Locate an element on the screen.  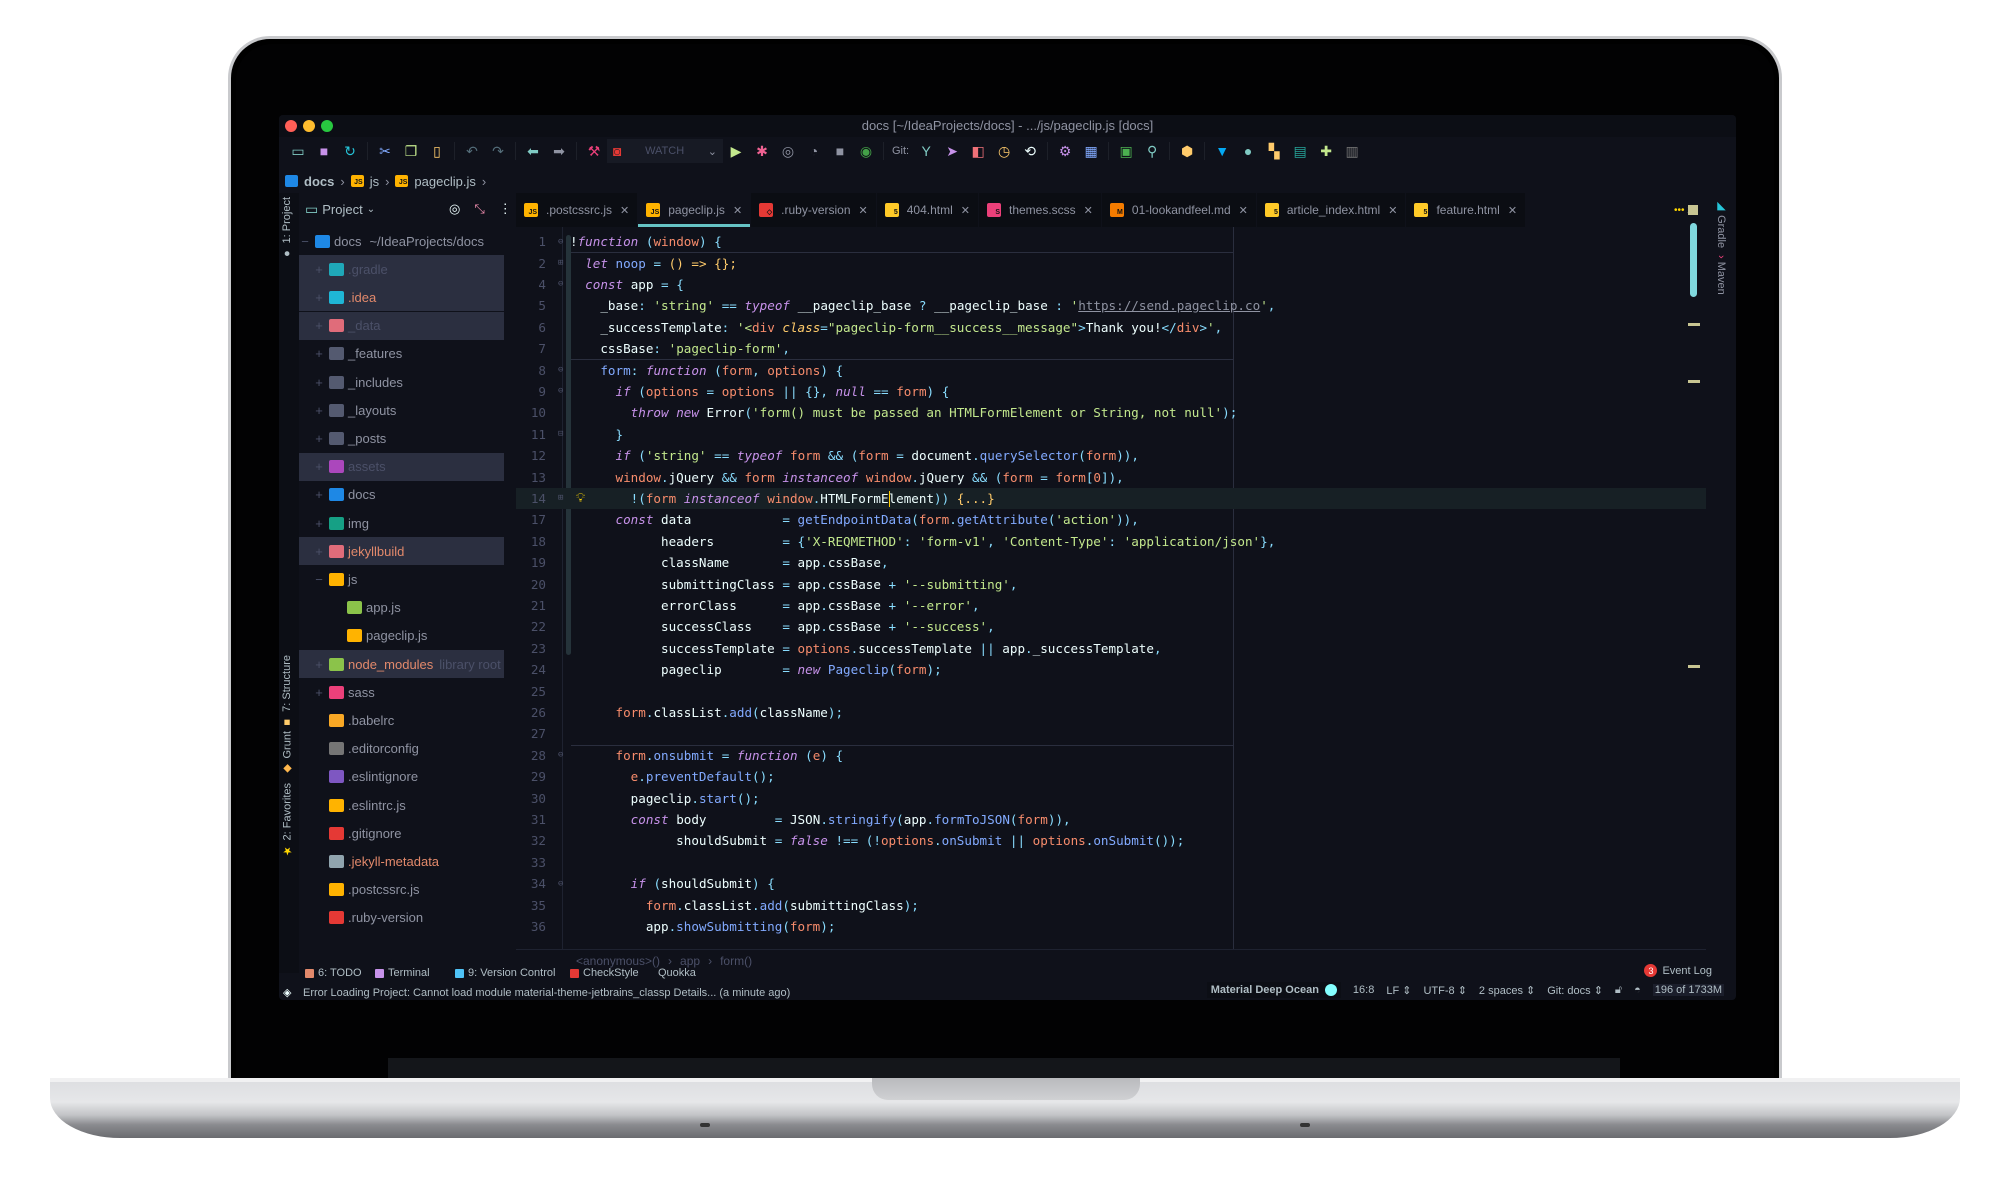
vcs-push-icon: ➤ is located at coordinates (952, 151).